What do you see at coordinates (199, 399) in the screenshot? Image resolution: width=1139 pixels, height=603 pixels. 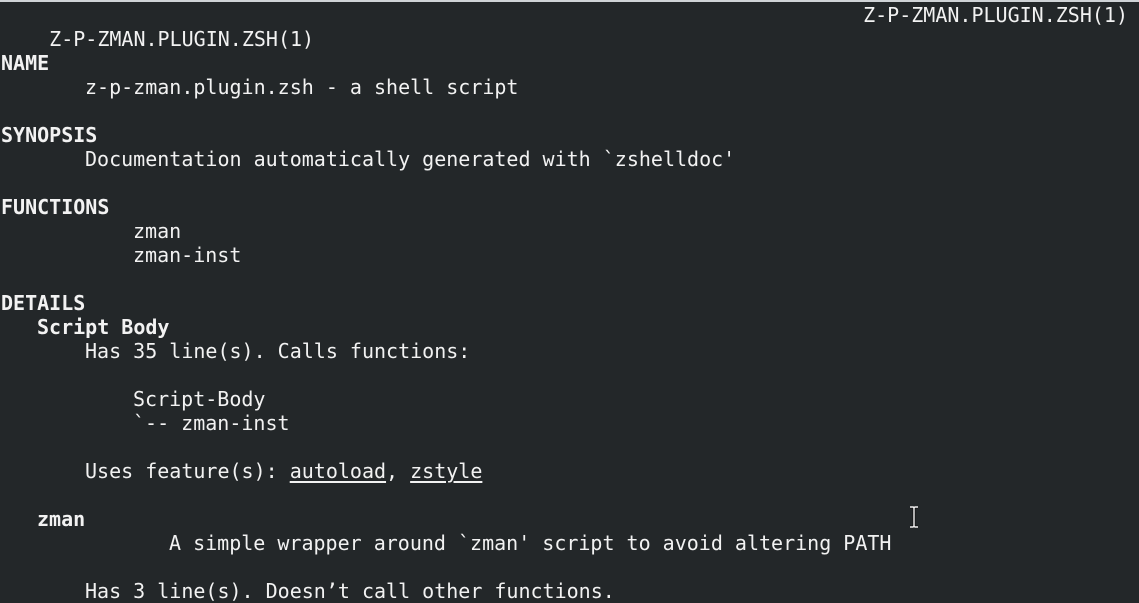 I see `call-tree-root: Script-Body` at bounding box center [199, 399].